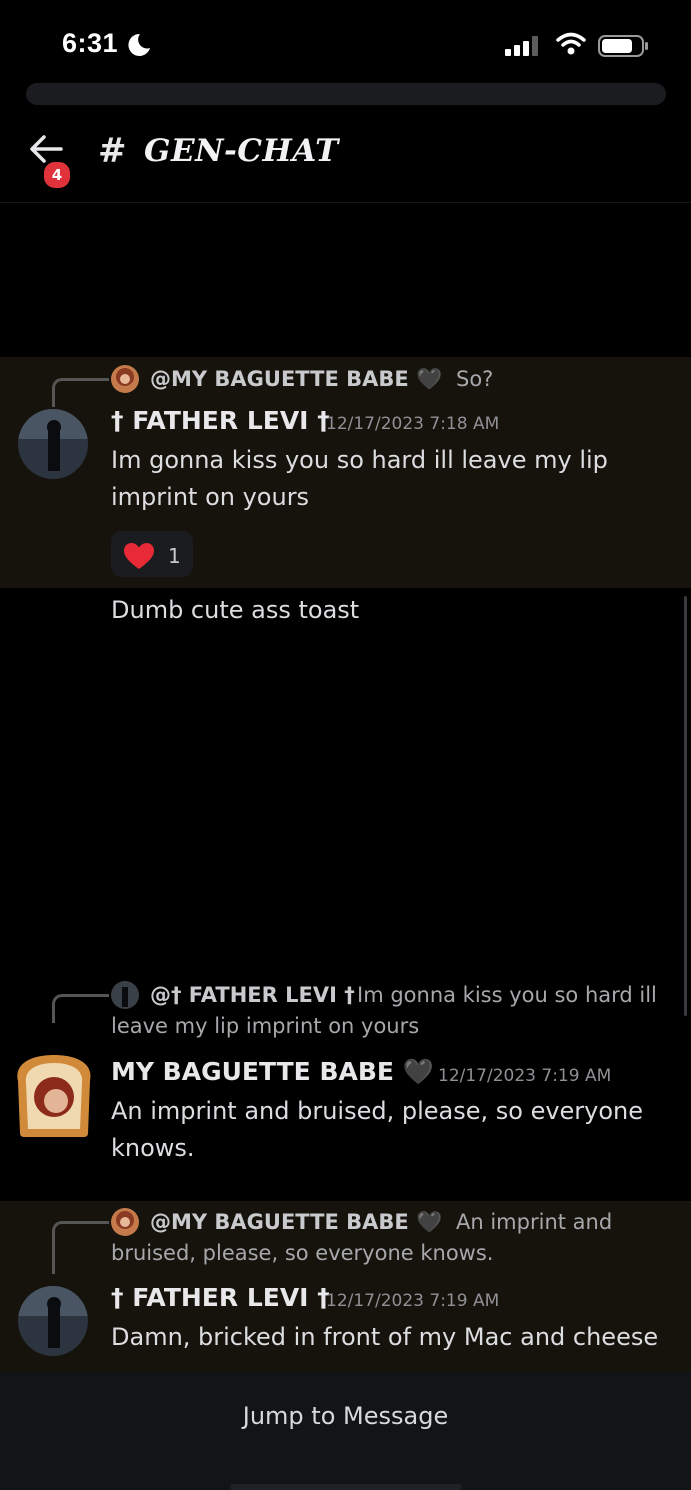  Describe the element at coordinates (210, 497) in the screenshot. I see `message-text-line: imprint on yours` at that location.